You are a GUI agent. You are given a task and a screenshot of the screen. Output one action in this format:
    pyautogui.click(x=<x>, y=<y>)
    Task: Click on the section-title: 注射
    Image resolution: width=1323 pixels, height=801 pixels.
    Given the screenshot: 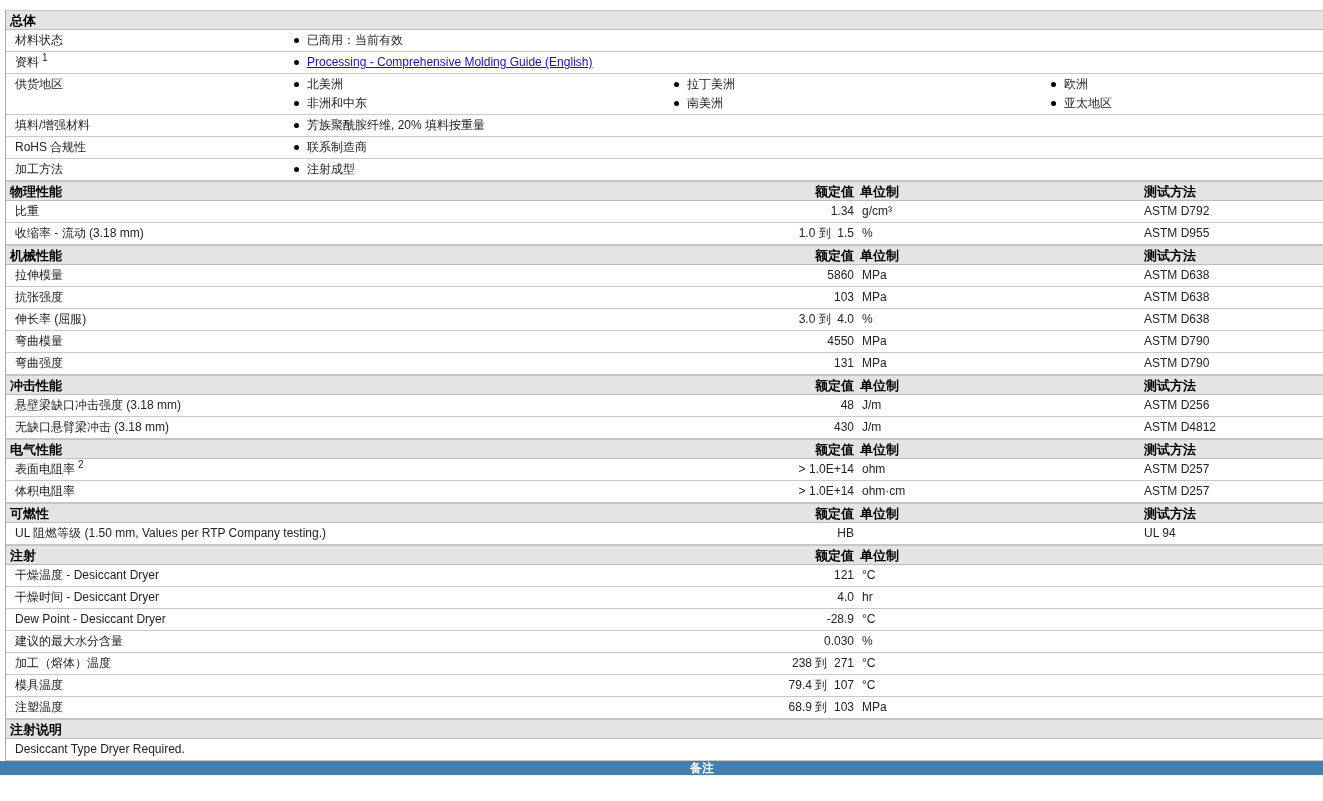 What is the action you would take?
    pyautogui.click(x=23, y=555)
    